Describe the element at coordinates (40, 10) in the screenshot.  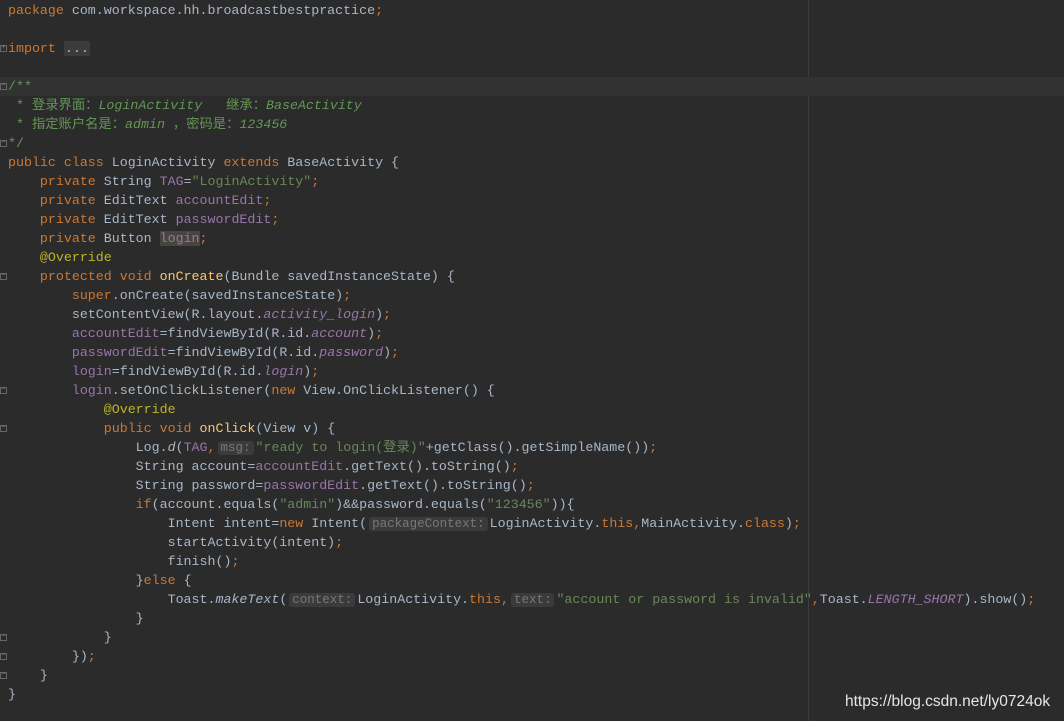
I see `code-token: package` at that location.